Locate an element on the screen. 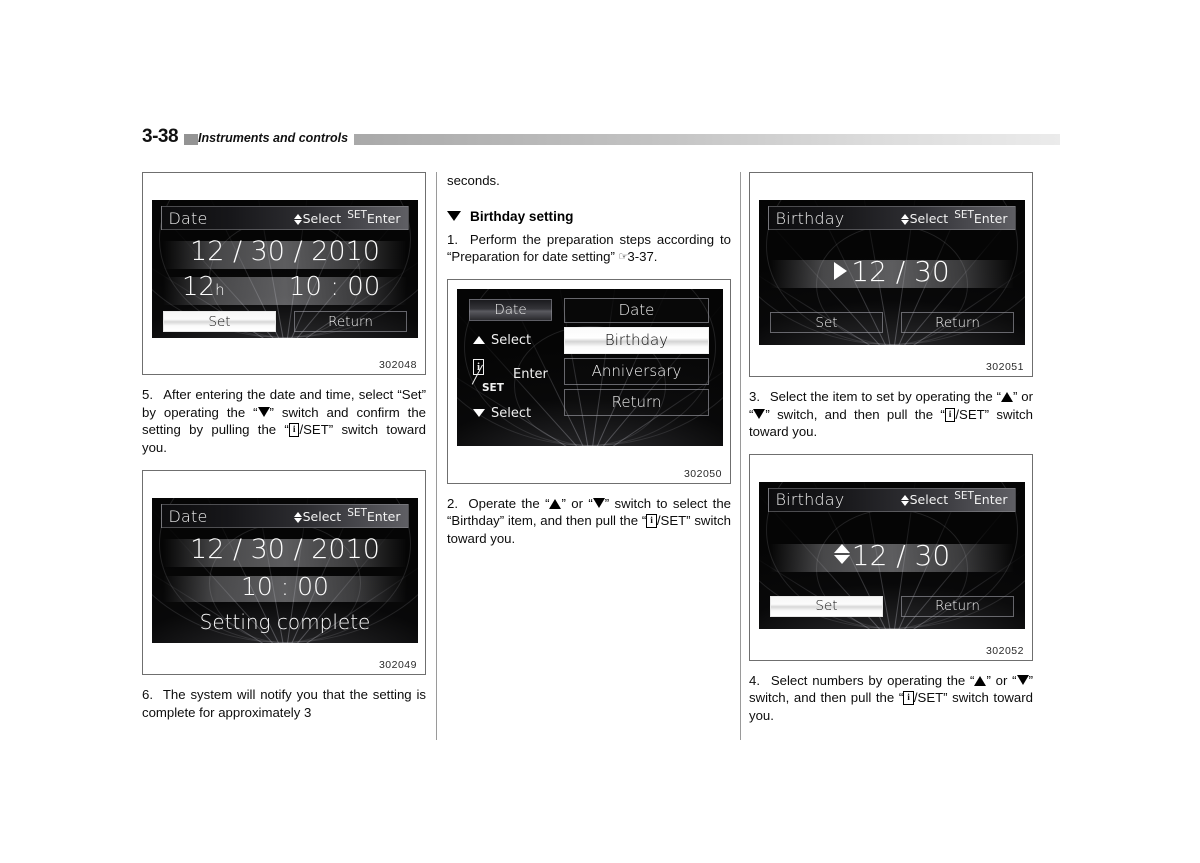 The height and width of the screenshot is (863, 1200). menu-item-birthday: Birthday is located at coordinates (636, 340).